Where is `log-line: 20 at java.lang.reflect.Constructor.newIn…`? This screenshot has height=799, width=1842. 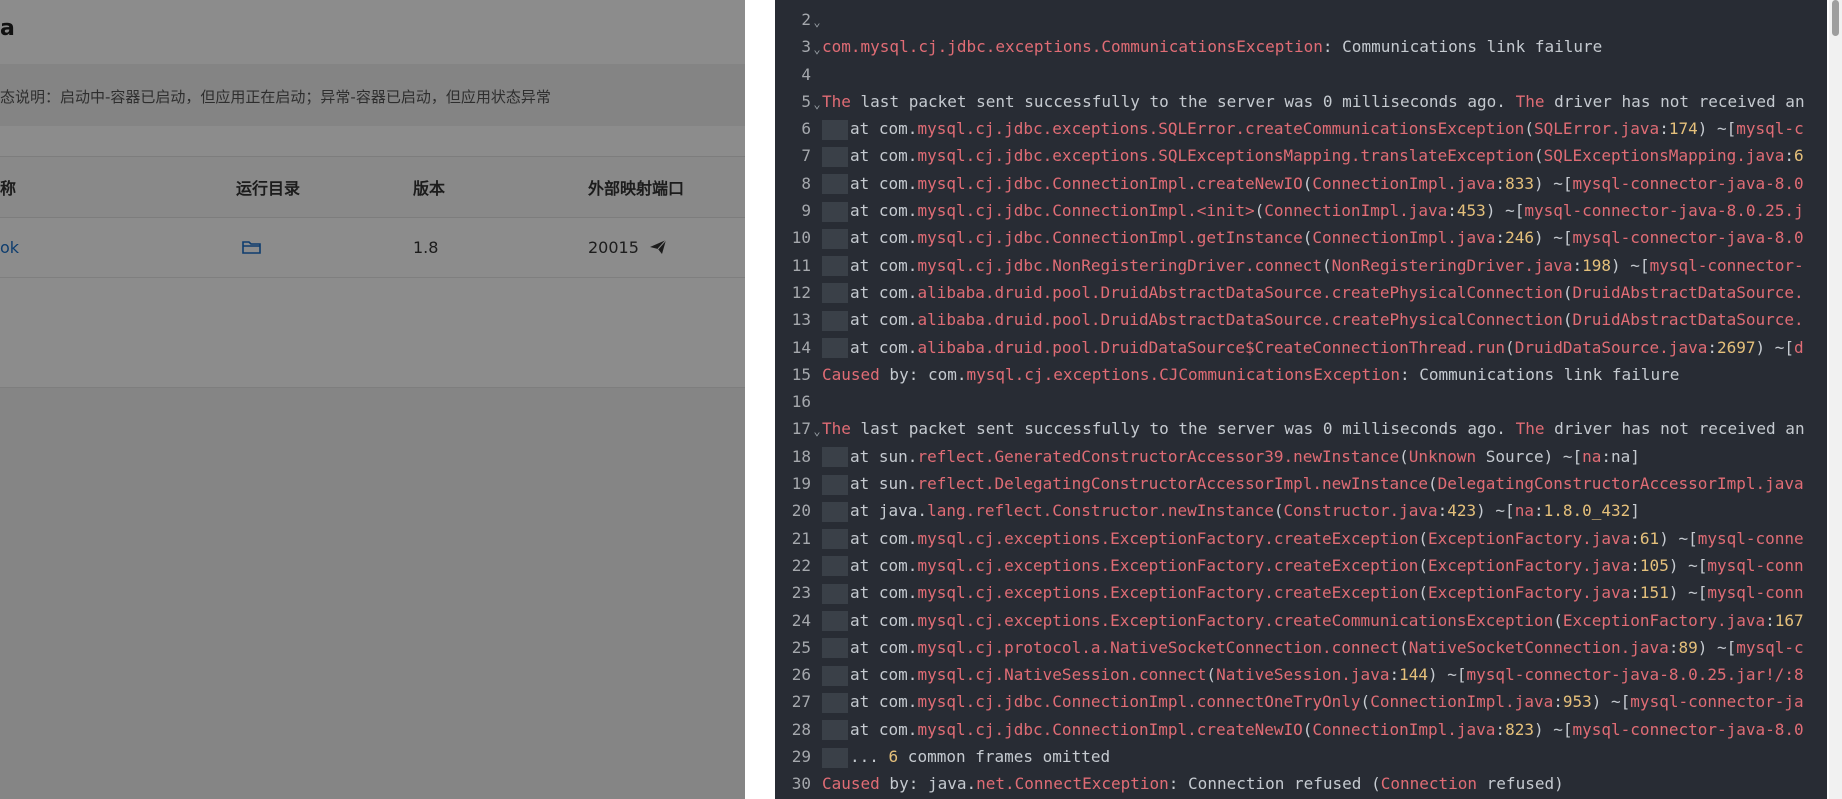
log-line: 20 at java.lang.reflect.Constructor.newIn… is located at coordinates (1301, 510).